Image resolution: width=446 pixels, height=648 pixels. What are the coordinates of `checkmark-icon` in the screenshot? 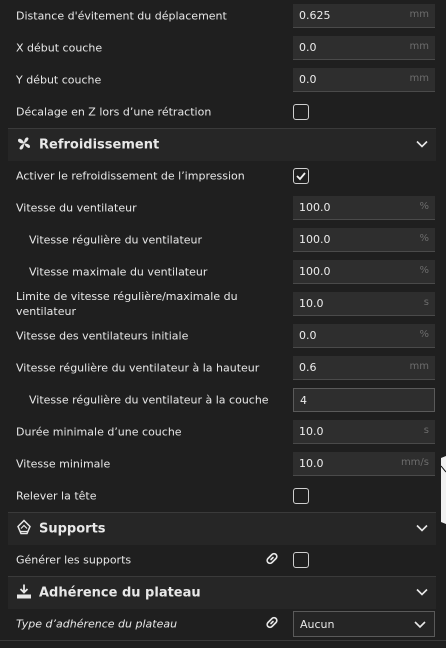 It's located at (301, 176).